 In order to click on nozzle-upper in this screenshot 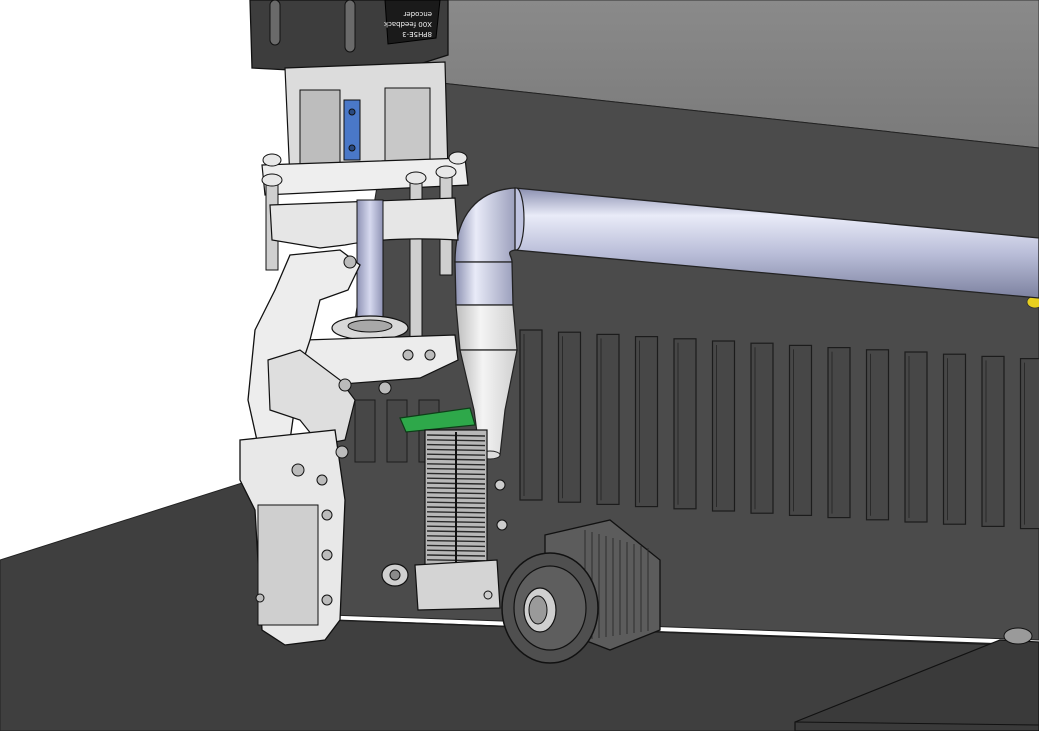, I will do `click(486, 327)`.